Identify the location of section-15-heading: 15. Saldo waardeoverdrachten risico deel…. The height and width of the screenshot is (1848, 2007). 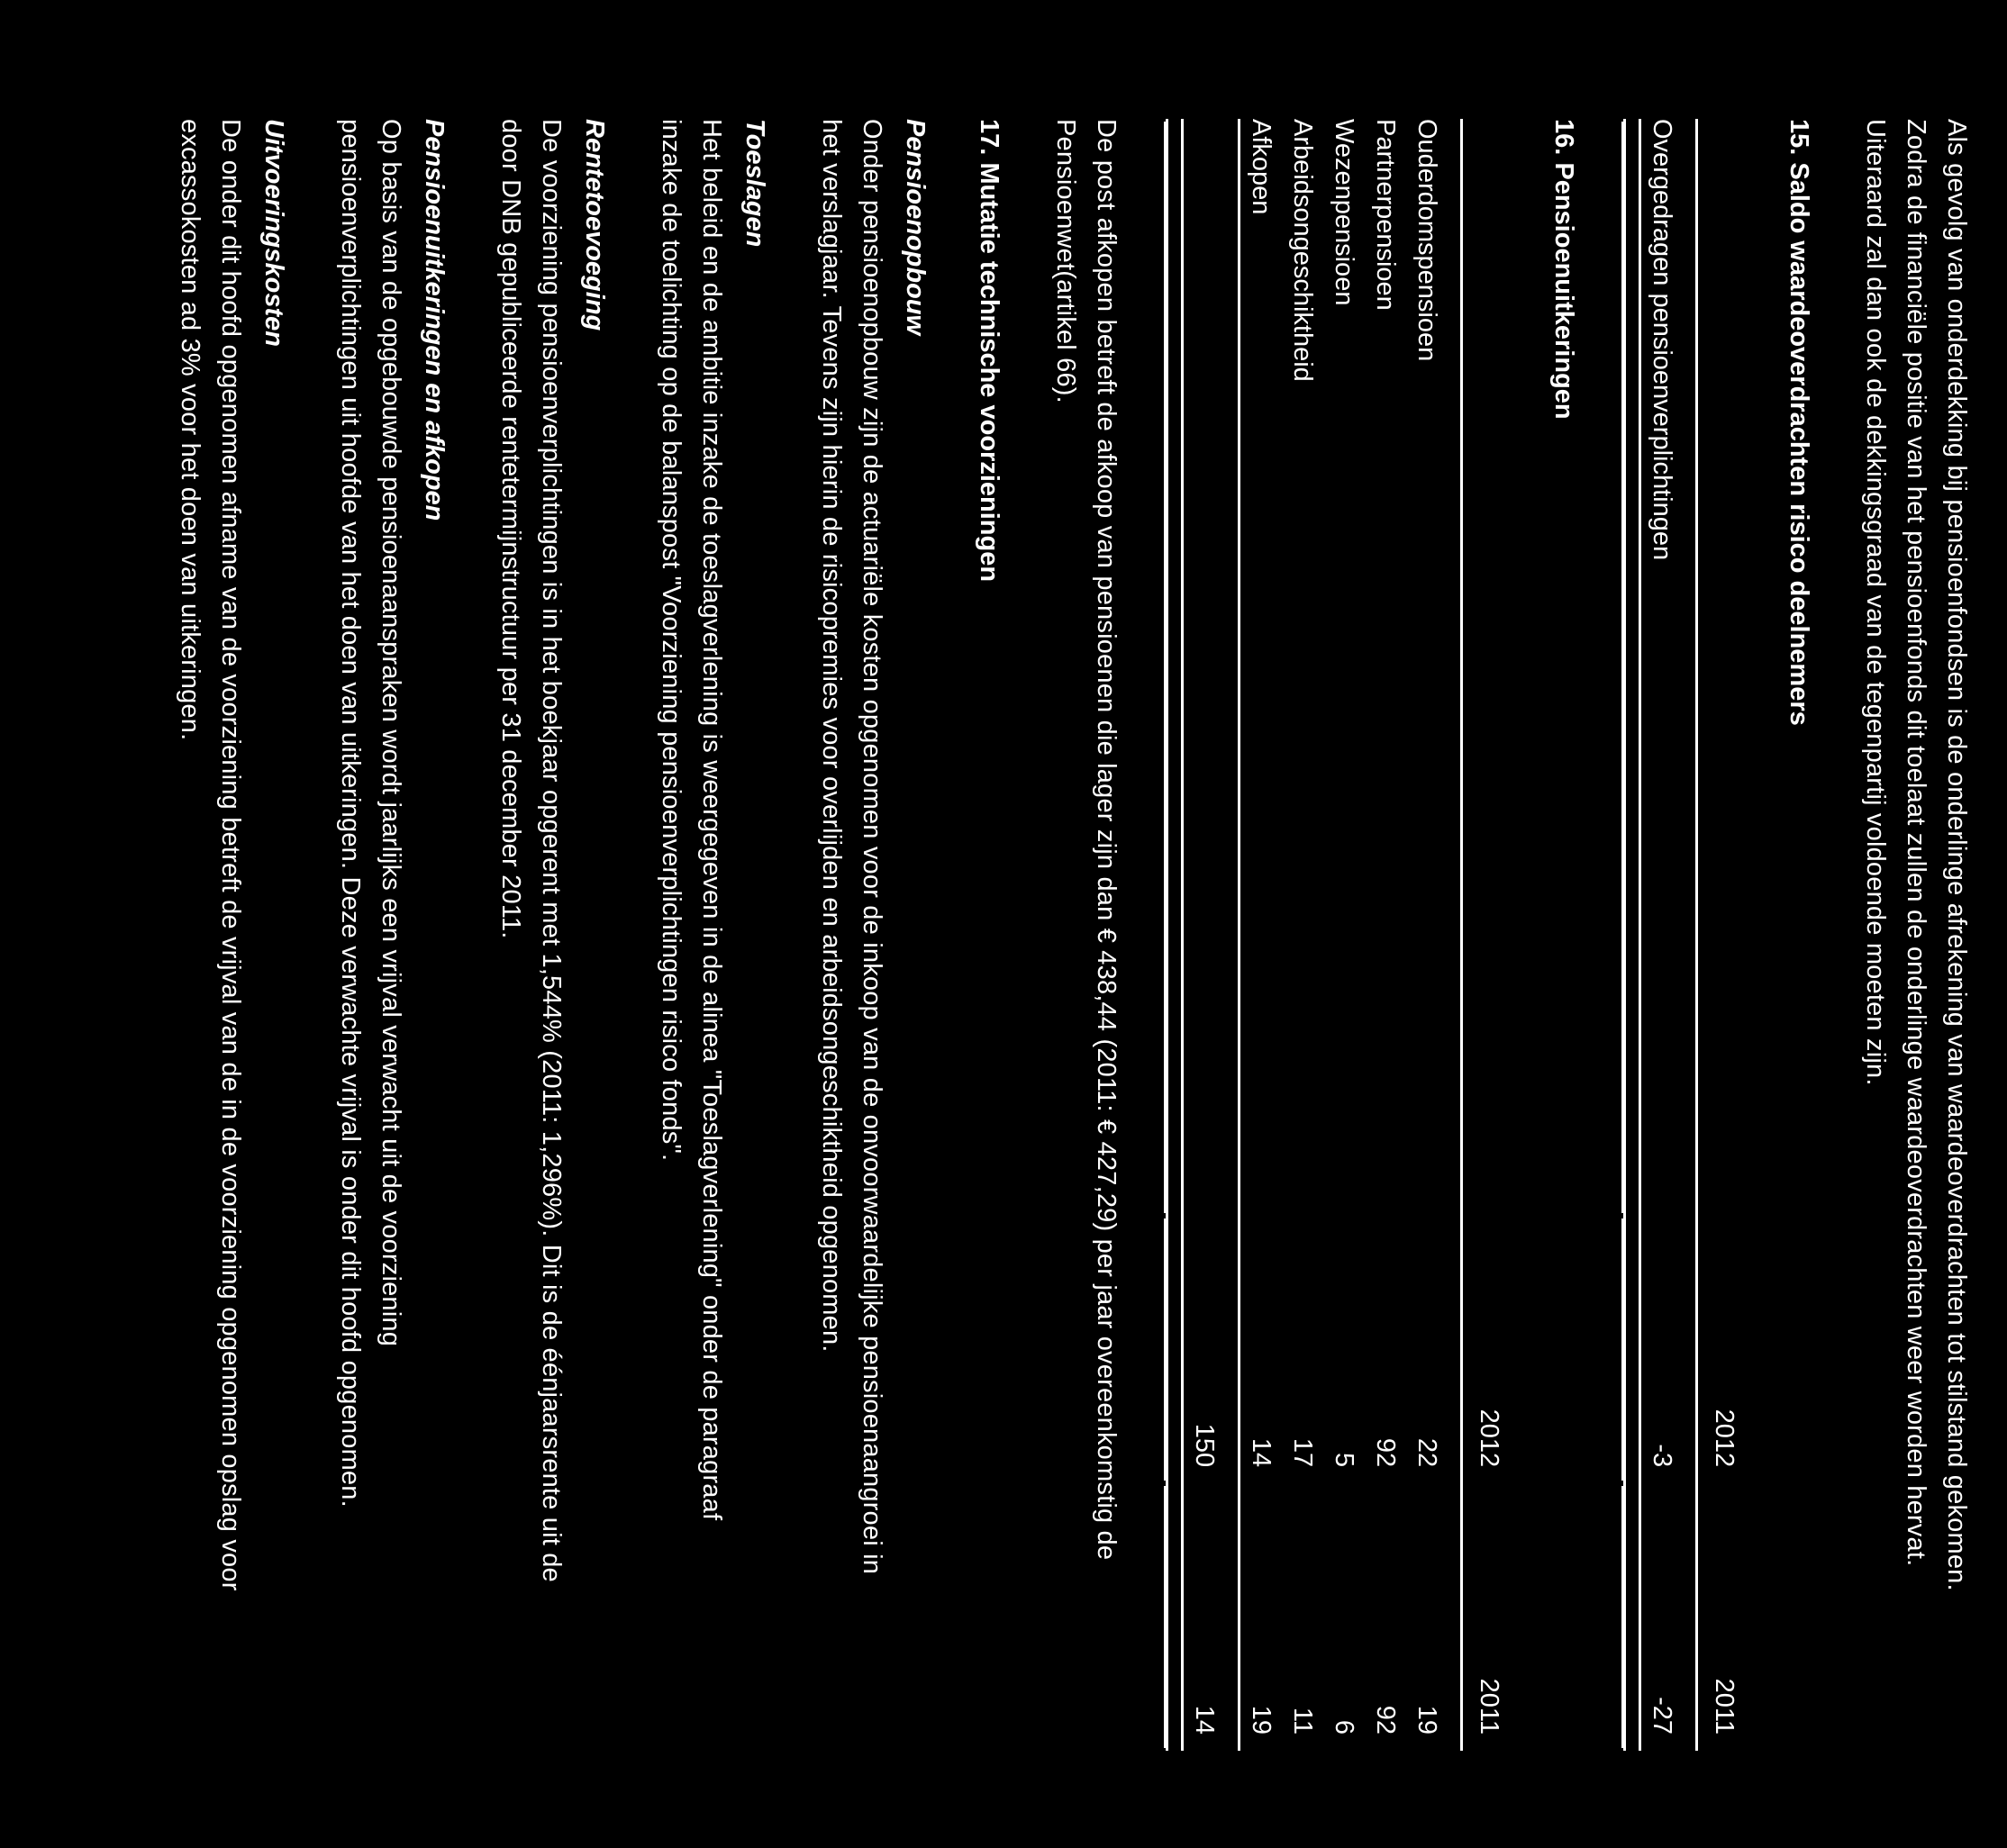
(1799, 422).